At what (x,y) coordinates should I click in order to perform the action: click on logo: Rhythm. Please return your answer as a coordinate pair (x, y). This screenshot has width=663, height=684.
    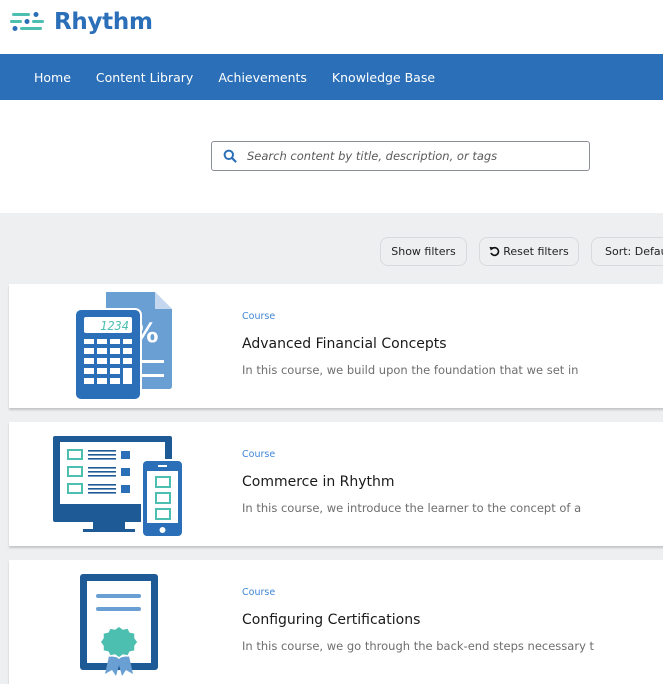
    Looking at the image, I should click on (81, 22).